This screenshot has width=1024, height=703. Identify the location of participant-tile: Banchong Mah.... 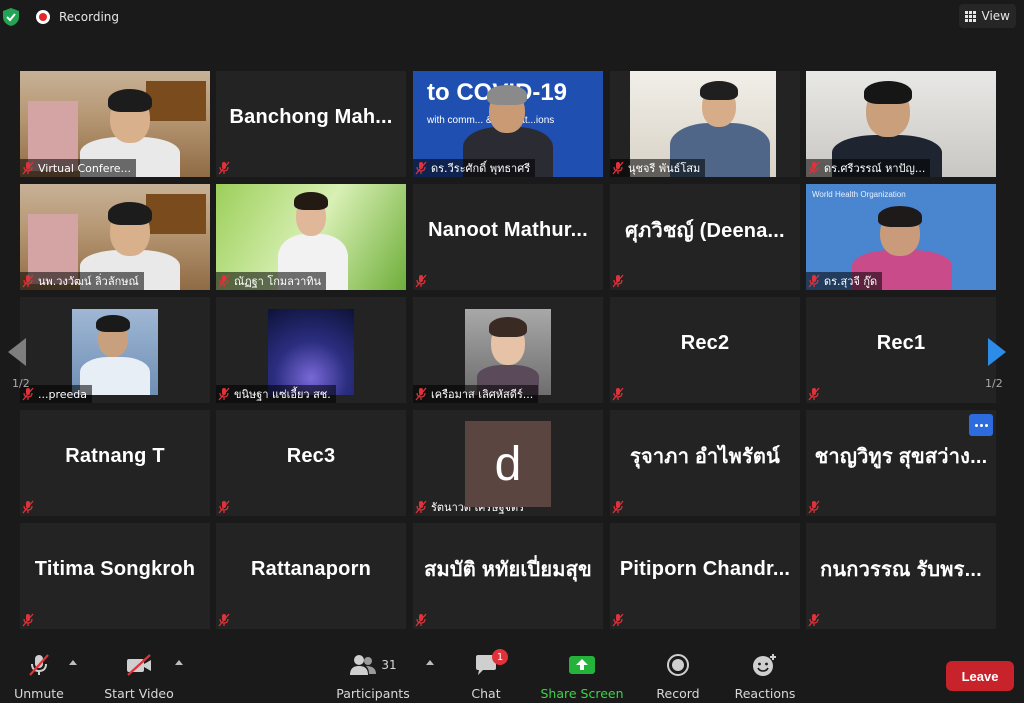
(311, 124).